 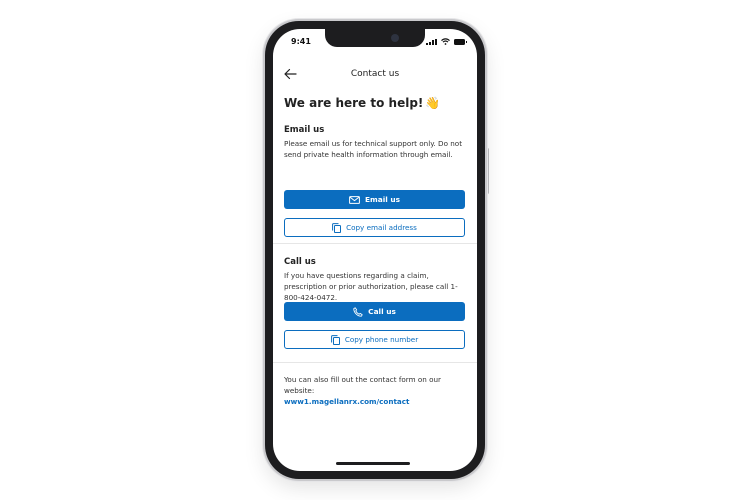 I want to click on status-time: 9:41, so click(x=301, y=41).